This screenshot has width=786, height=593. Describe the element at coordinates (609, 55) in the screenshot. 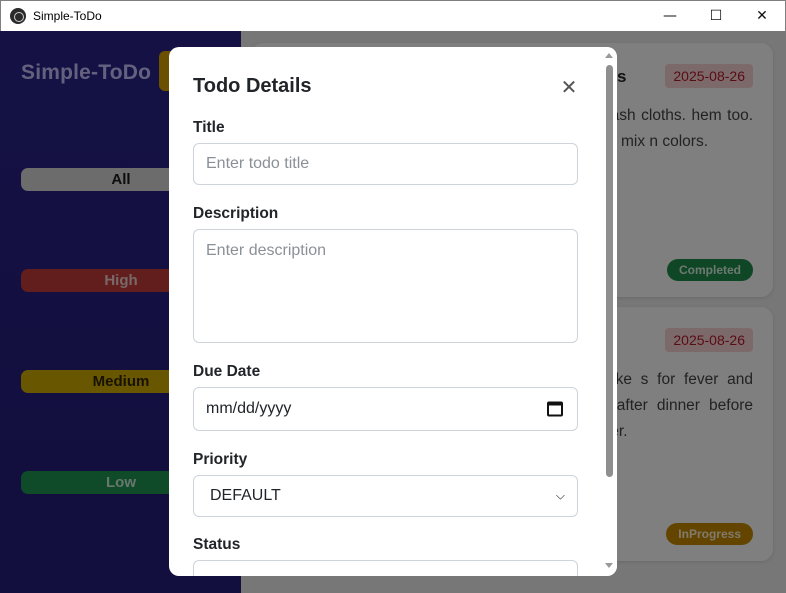

I see `scroll-up-icon` at that location.